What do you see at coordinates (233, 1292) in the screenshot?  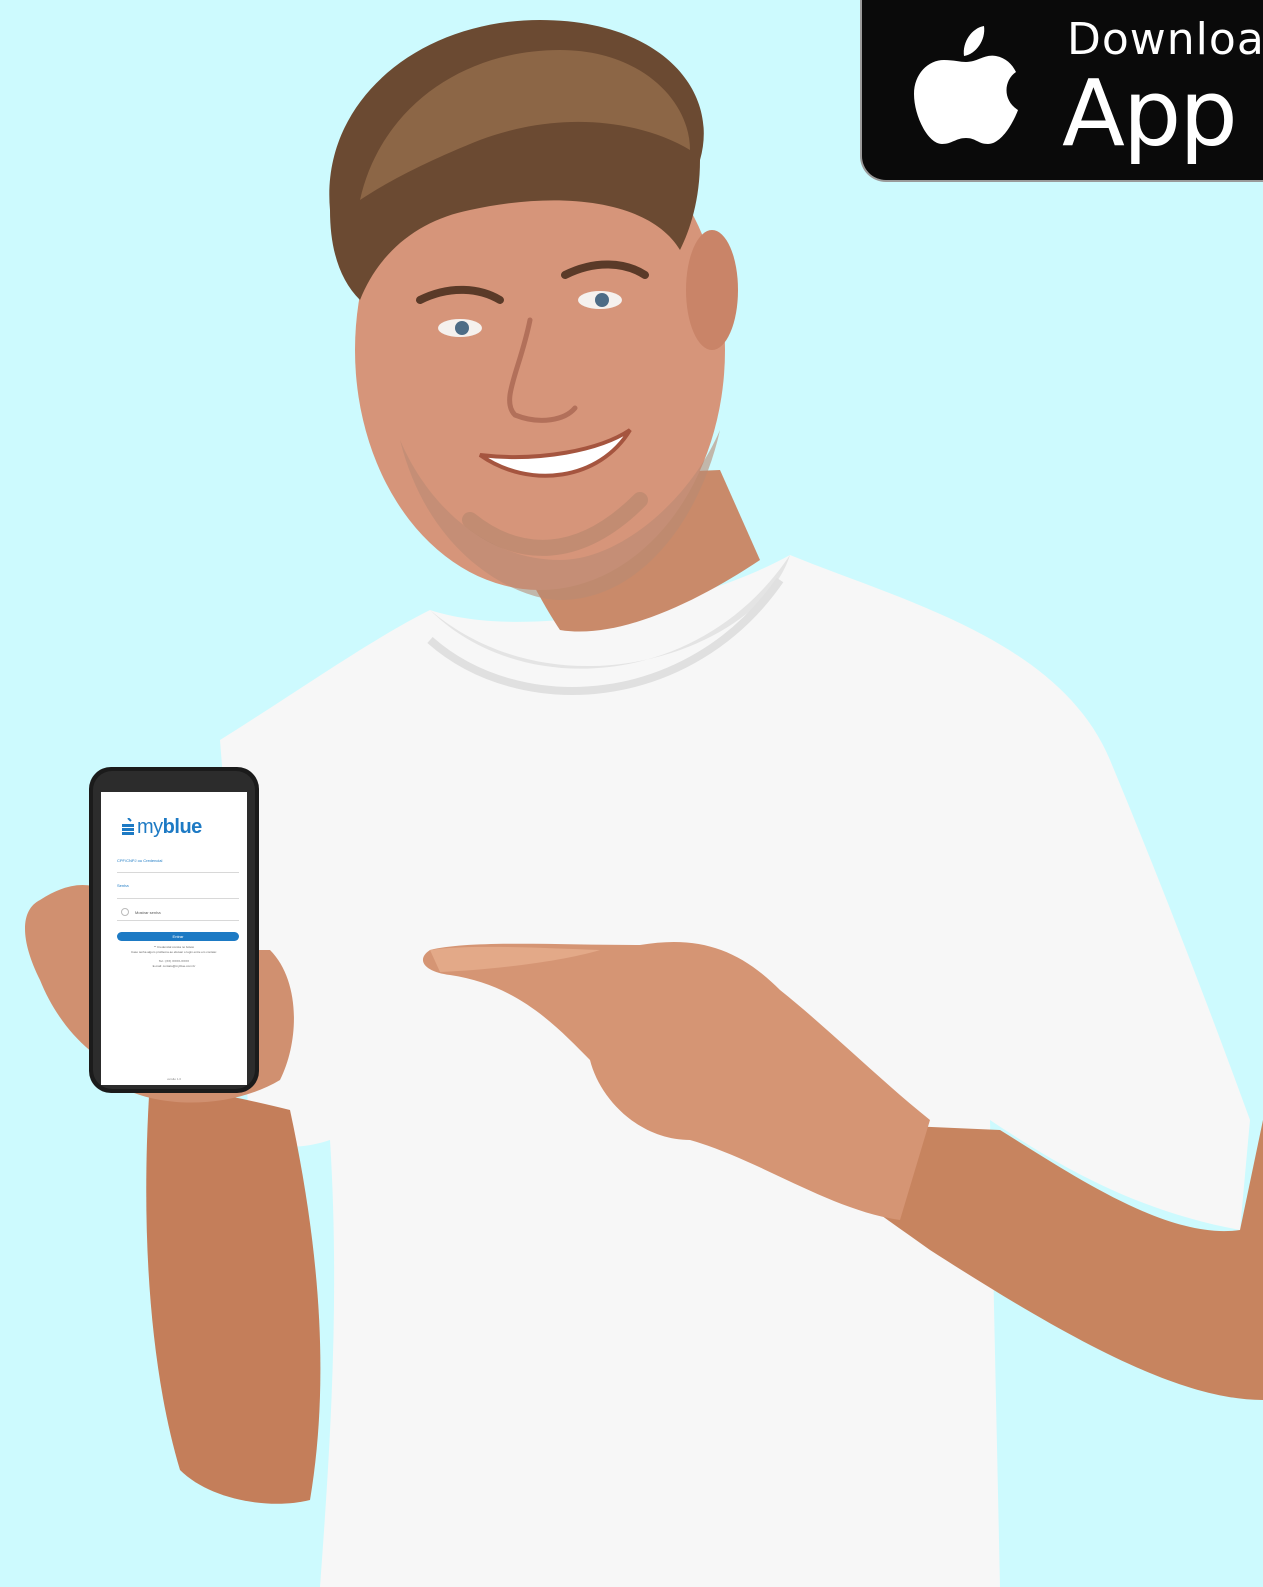 I see `left-arm` at bounding box center [233, 1292].